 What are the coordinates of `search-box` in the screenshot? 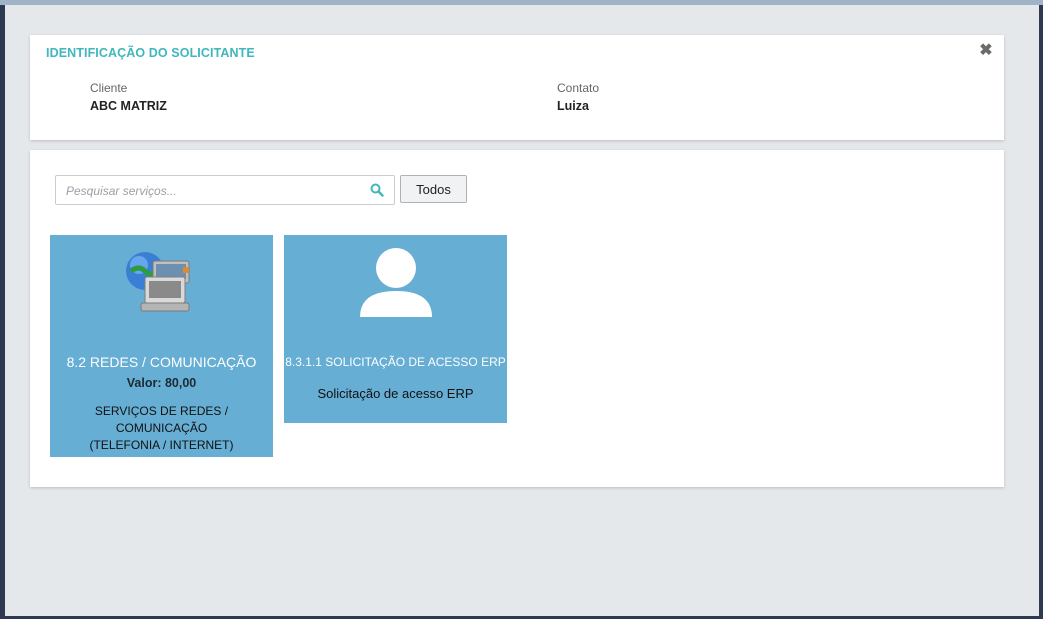 It's located at (225, 190).